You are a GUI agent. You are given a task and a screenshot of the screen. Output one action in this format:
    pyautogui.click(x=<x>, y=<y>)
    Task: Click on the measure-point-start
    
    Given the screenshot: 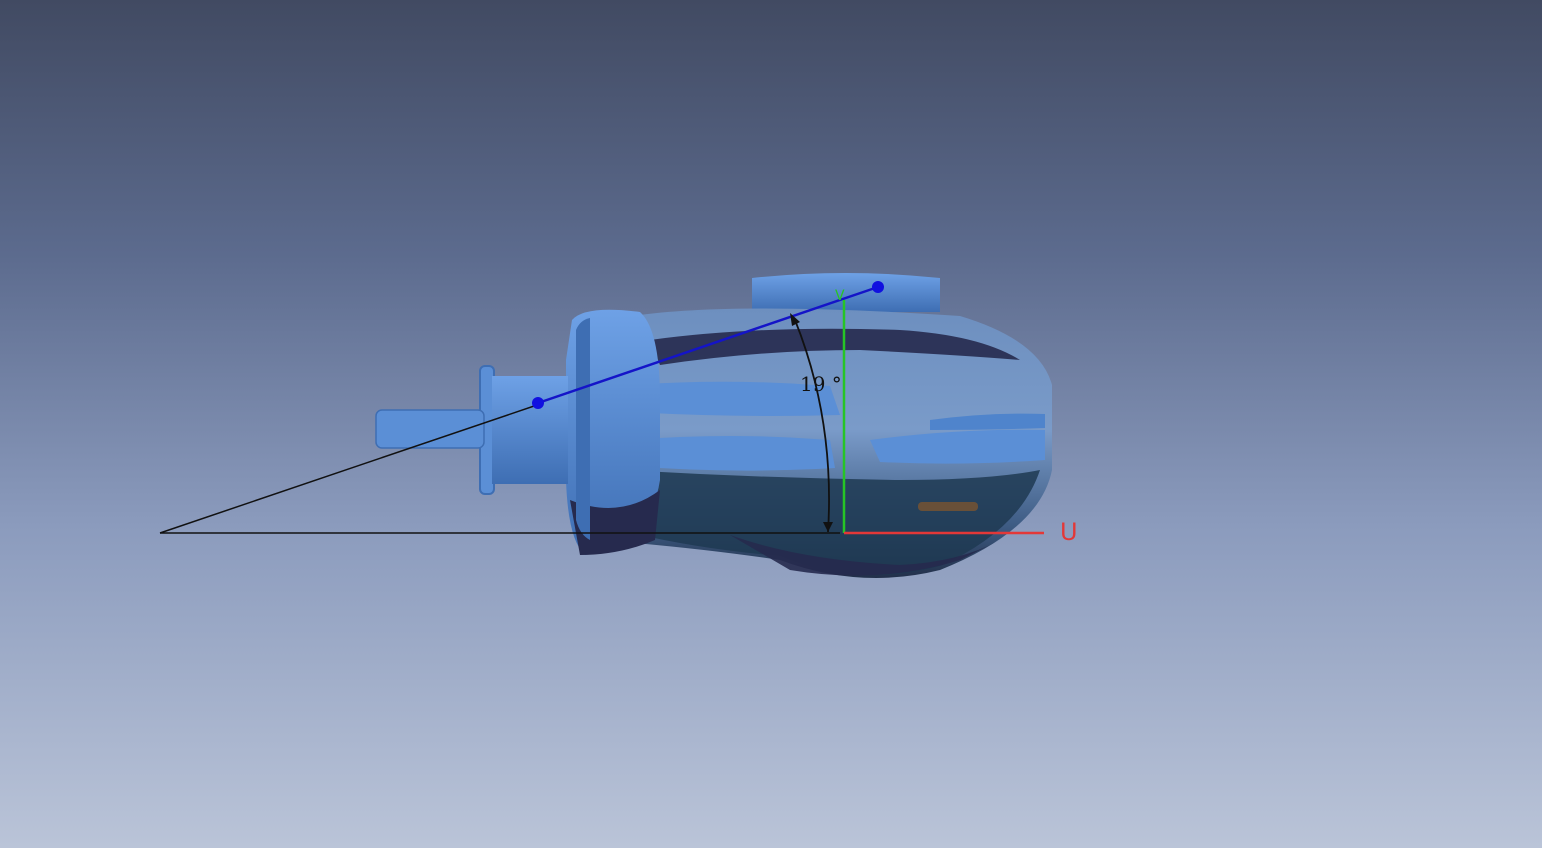 What is the action you would take?
    pyautogui.click(x=538, y=403)
    